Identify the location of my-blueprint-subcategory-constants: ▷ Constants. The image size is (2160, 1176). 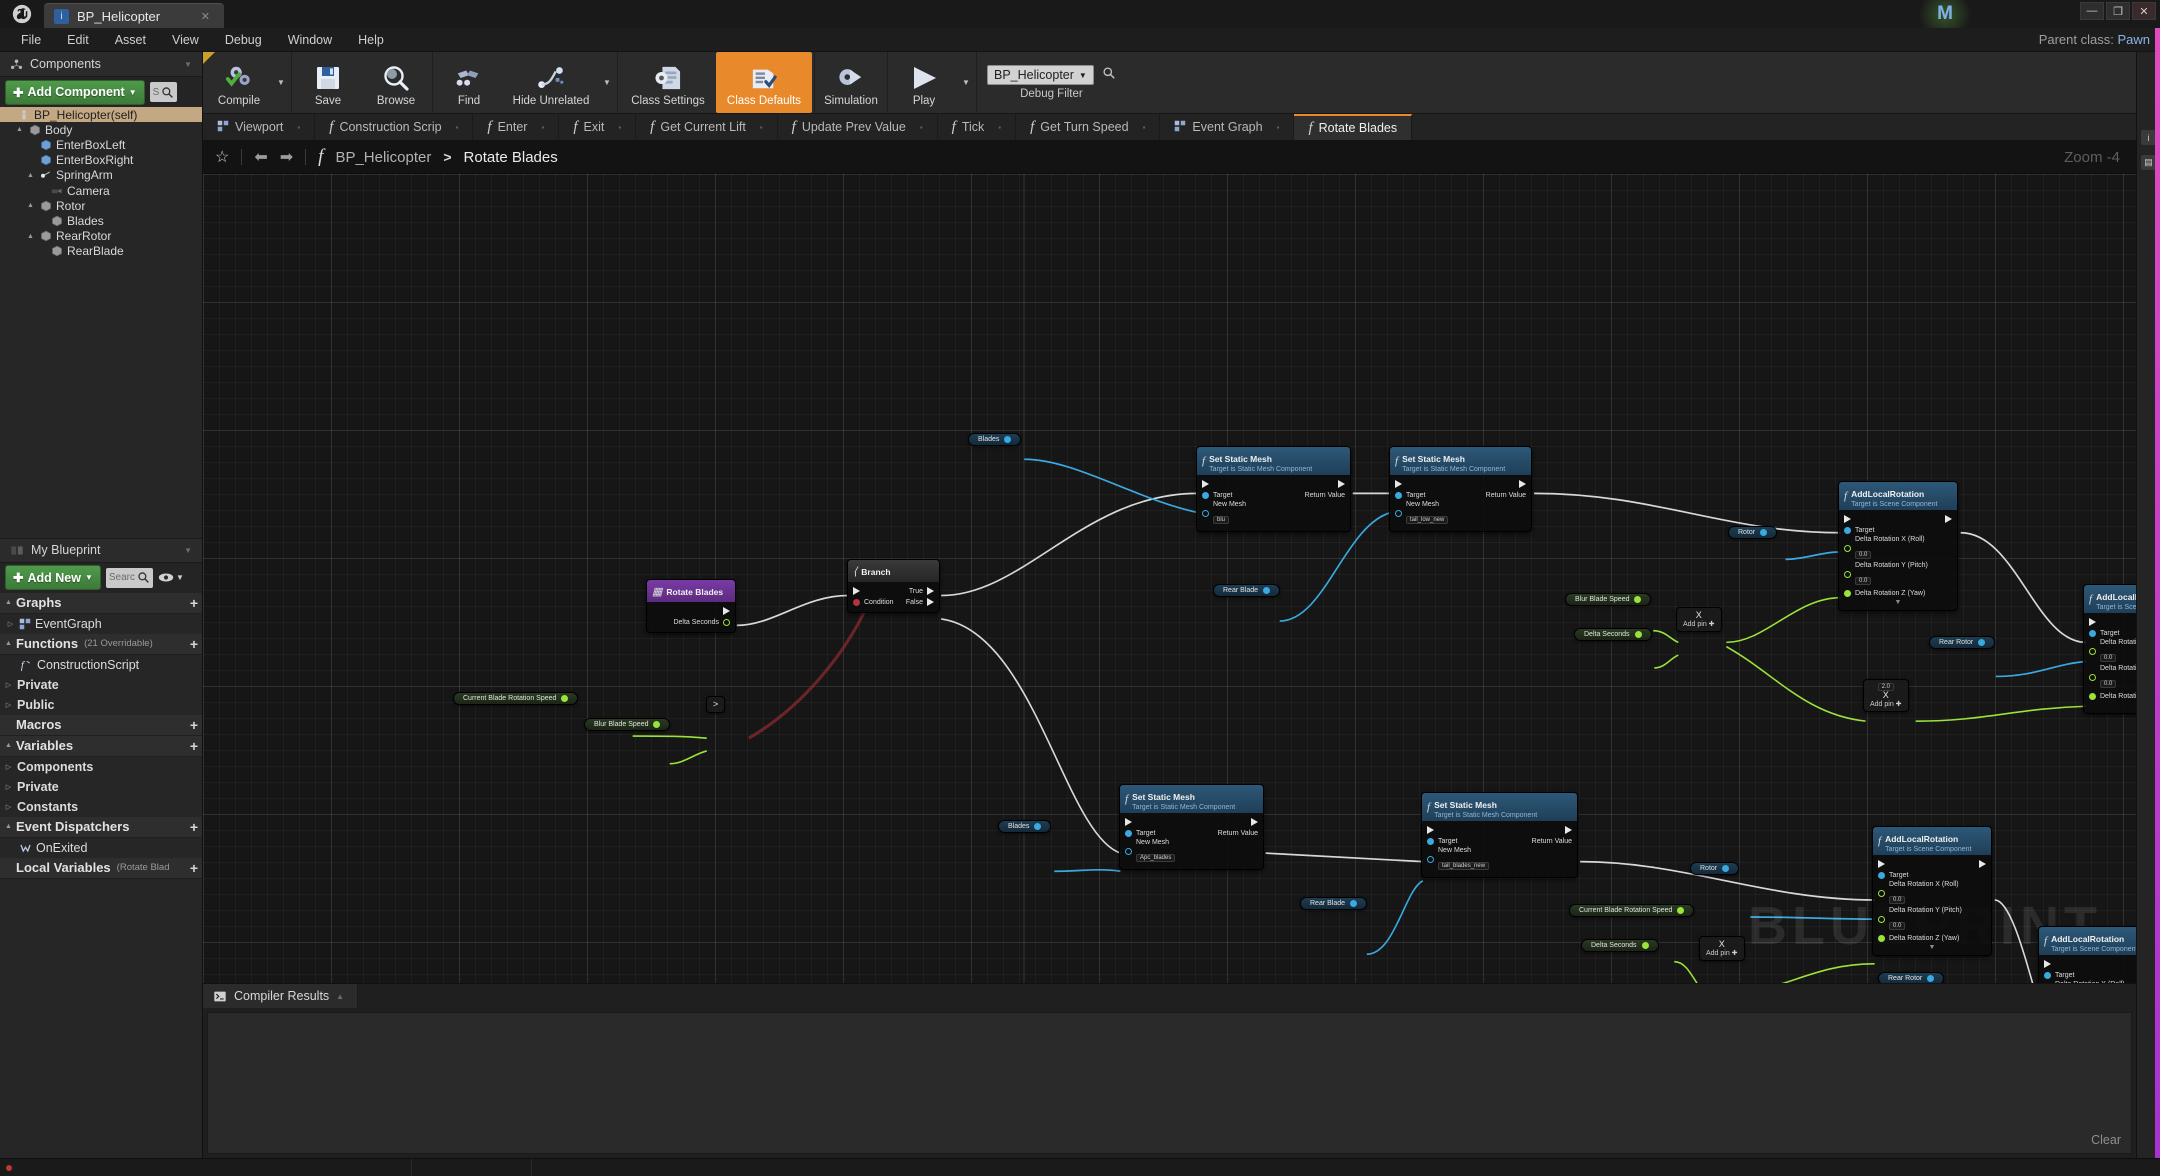
(101, 807).